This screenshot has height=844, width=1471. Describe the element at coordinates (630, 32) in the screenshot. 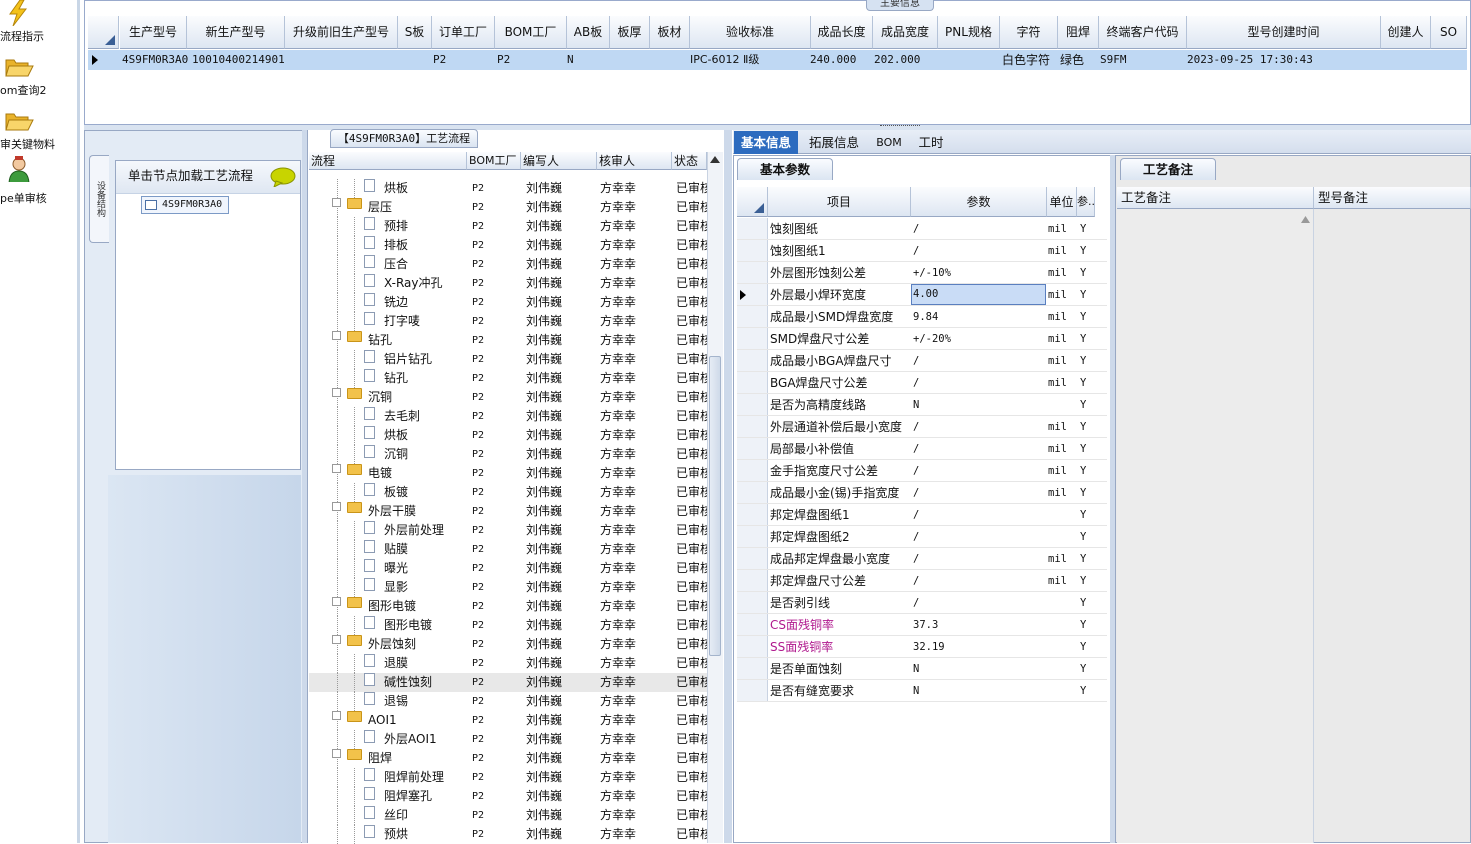

I see `col-header-thickness: 板厚` at that location.